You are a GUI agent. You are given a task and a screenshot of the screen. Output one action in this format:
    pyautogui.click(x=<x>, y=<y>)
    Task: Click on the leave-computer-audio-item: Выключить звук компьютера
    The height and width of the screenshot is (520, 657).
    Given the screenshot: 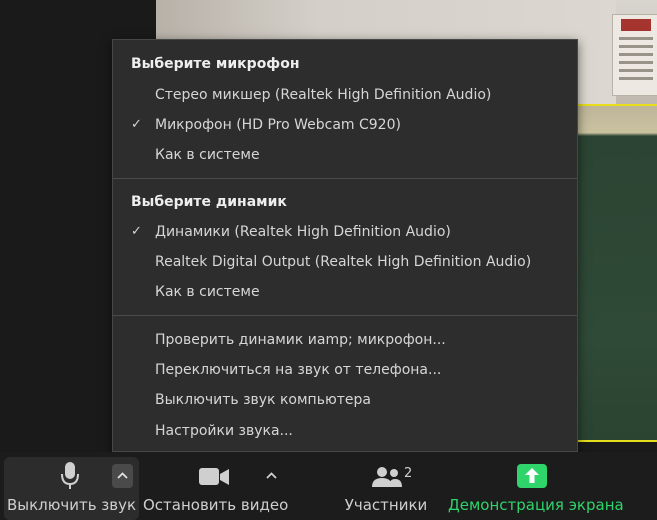 What is the action you would take?
    pyautogui.click(x=345, y=400)
    